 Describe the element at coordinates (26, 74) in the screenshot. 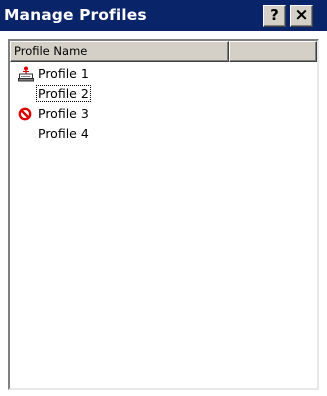

I see `active-profile-icon` at that location.